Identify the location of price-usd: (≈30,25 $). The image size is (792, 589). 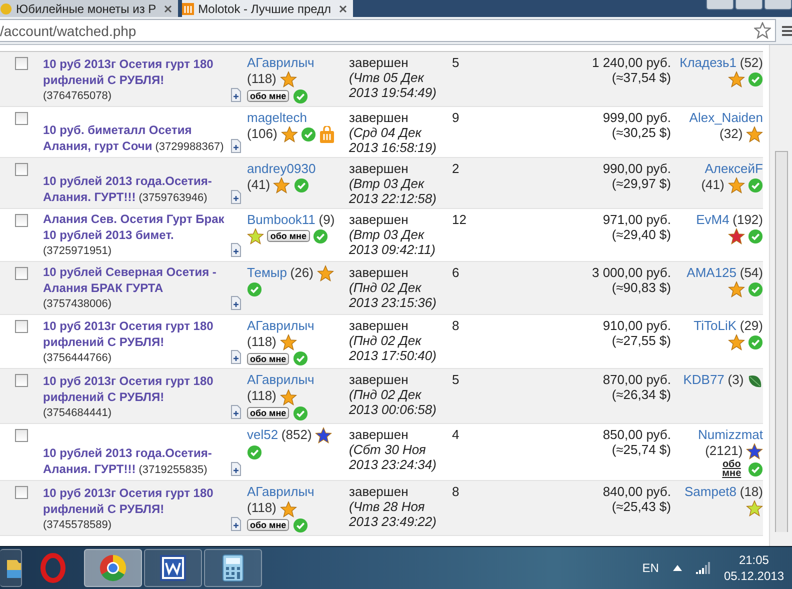
(640, 132).